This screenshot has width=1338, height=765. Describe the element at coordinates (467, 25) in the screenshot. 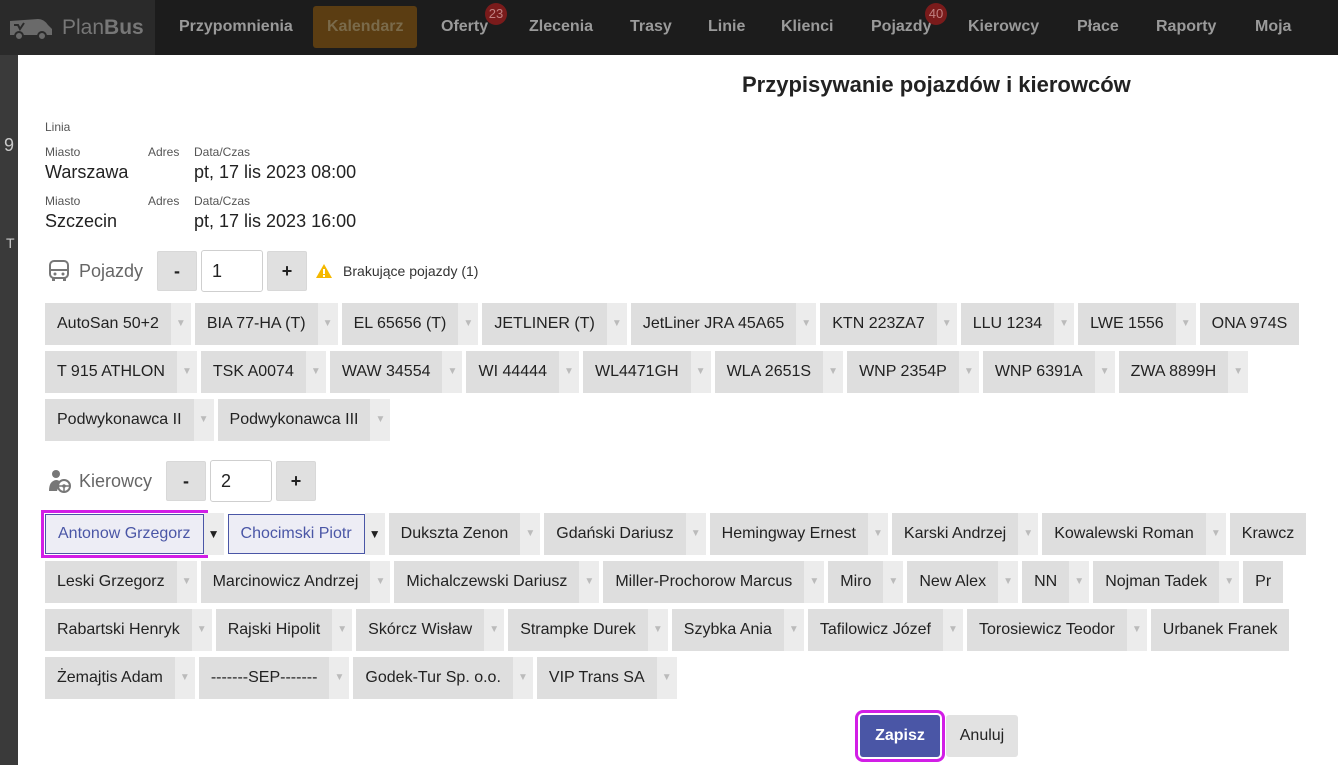

I see `nav-oferty: Oferty 23` at that location.